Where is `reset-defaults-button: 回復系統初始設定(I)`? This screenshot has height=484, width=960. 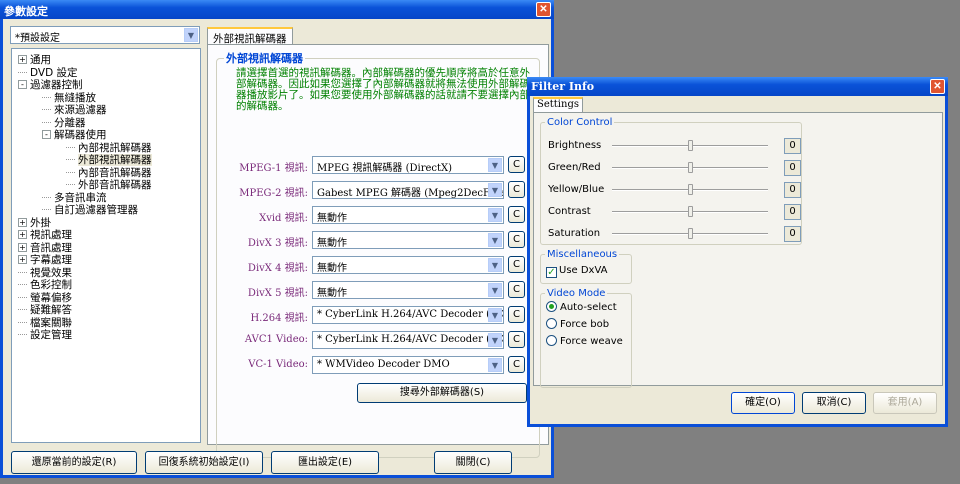 reset-defaults-button: 回復系統初始設定(I) is located at coordinates (204, 462).